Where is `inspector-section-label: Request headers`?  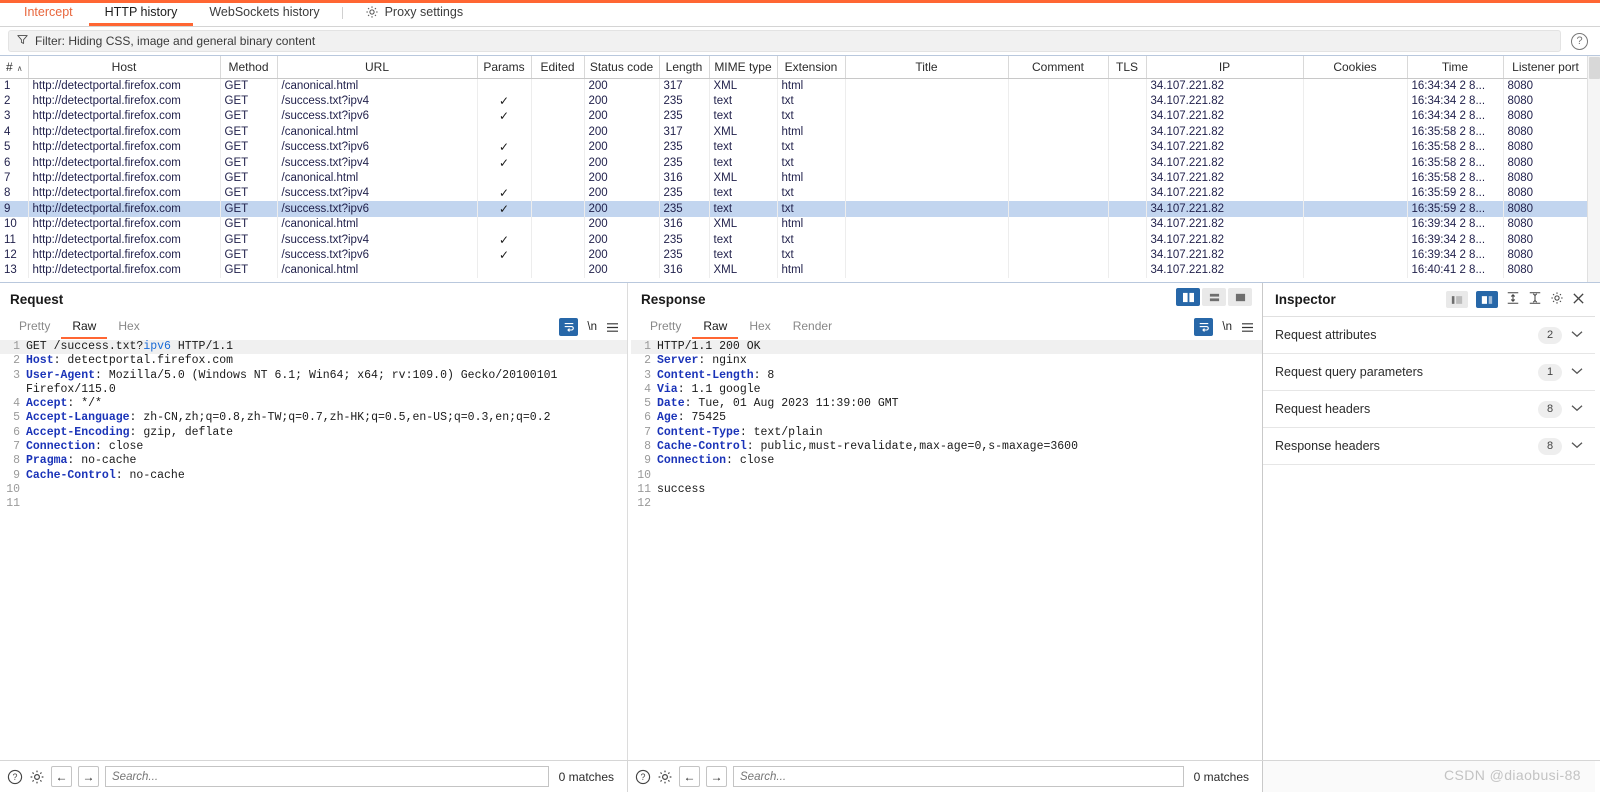 inspector-section-label: Request headers is located at coordinates (1323, 409).